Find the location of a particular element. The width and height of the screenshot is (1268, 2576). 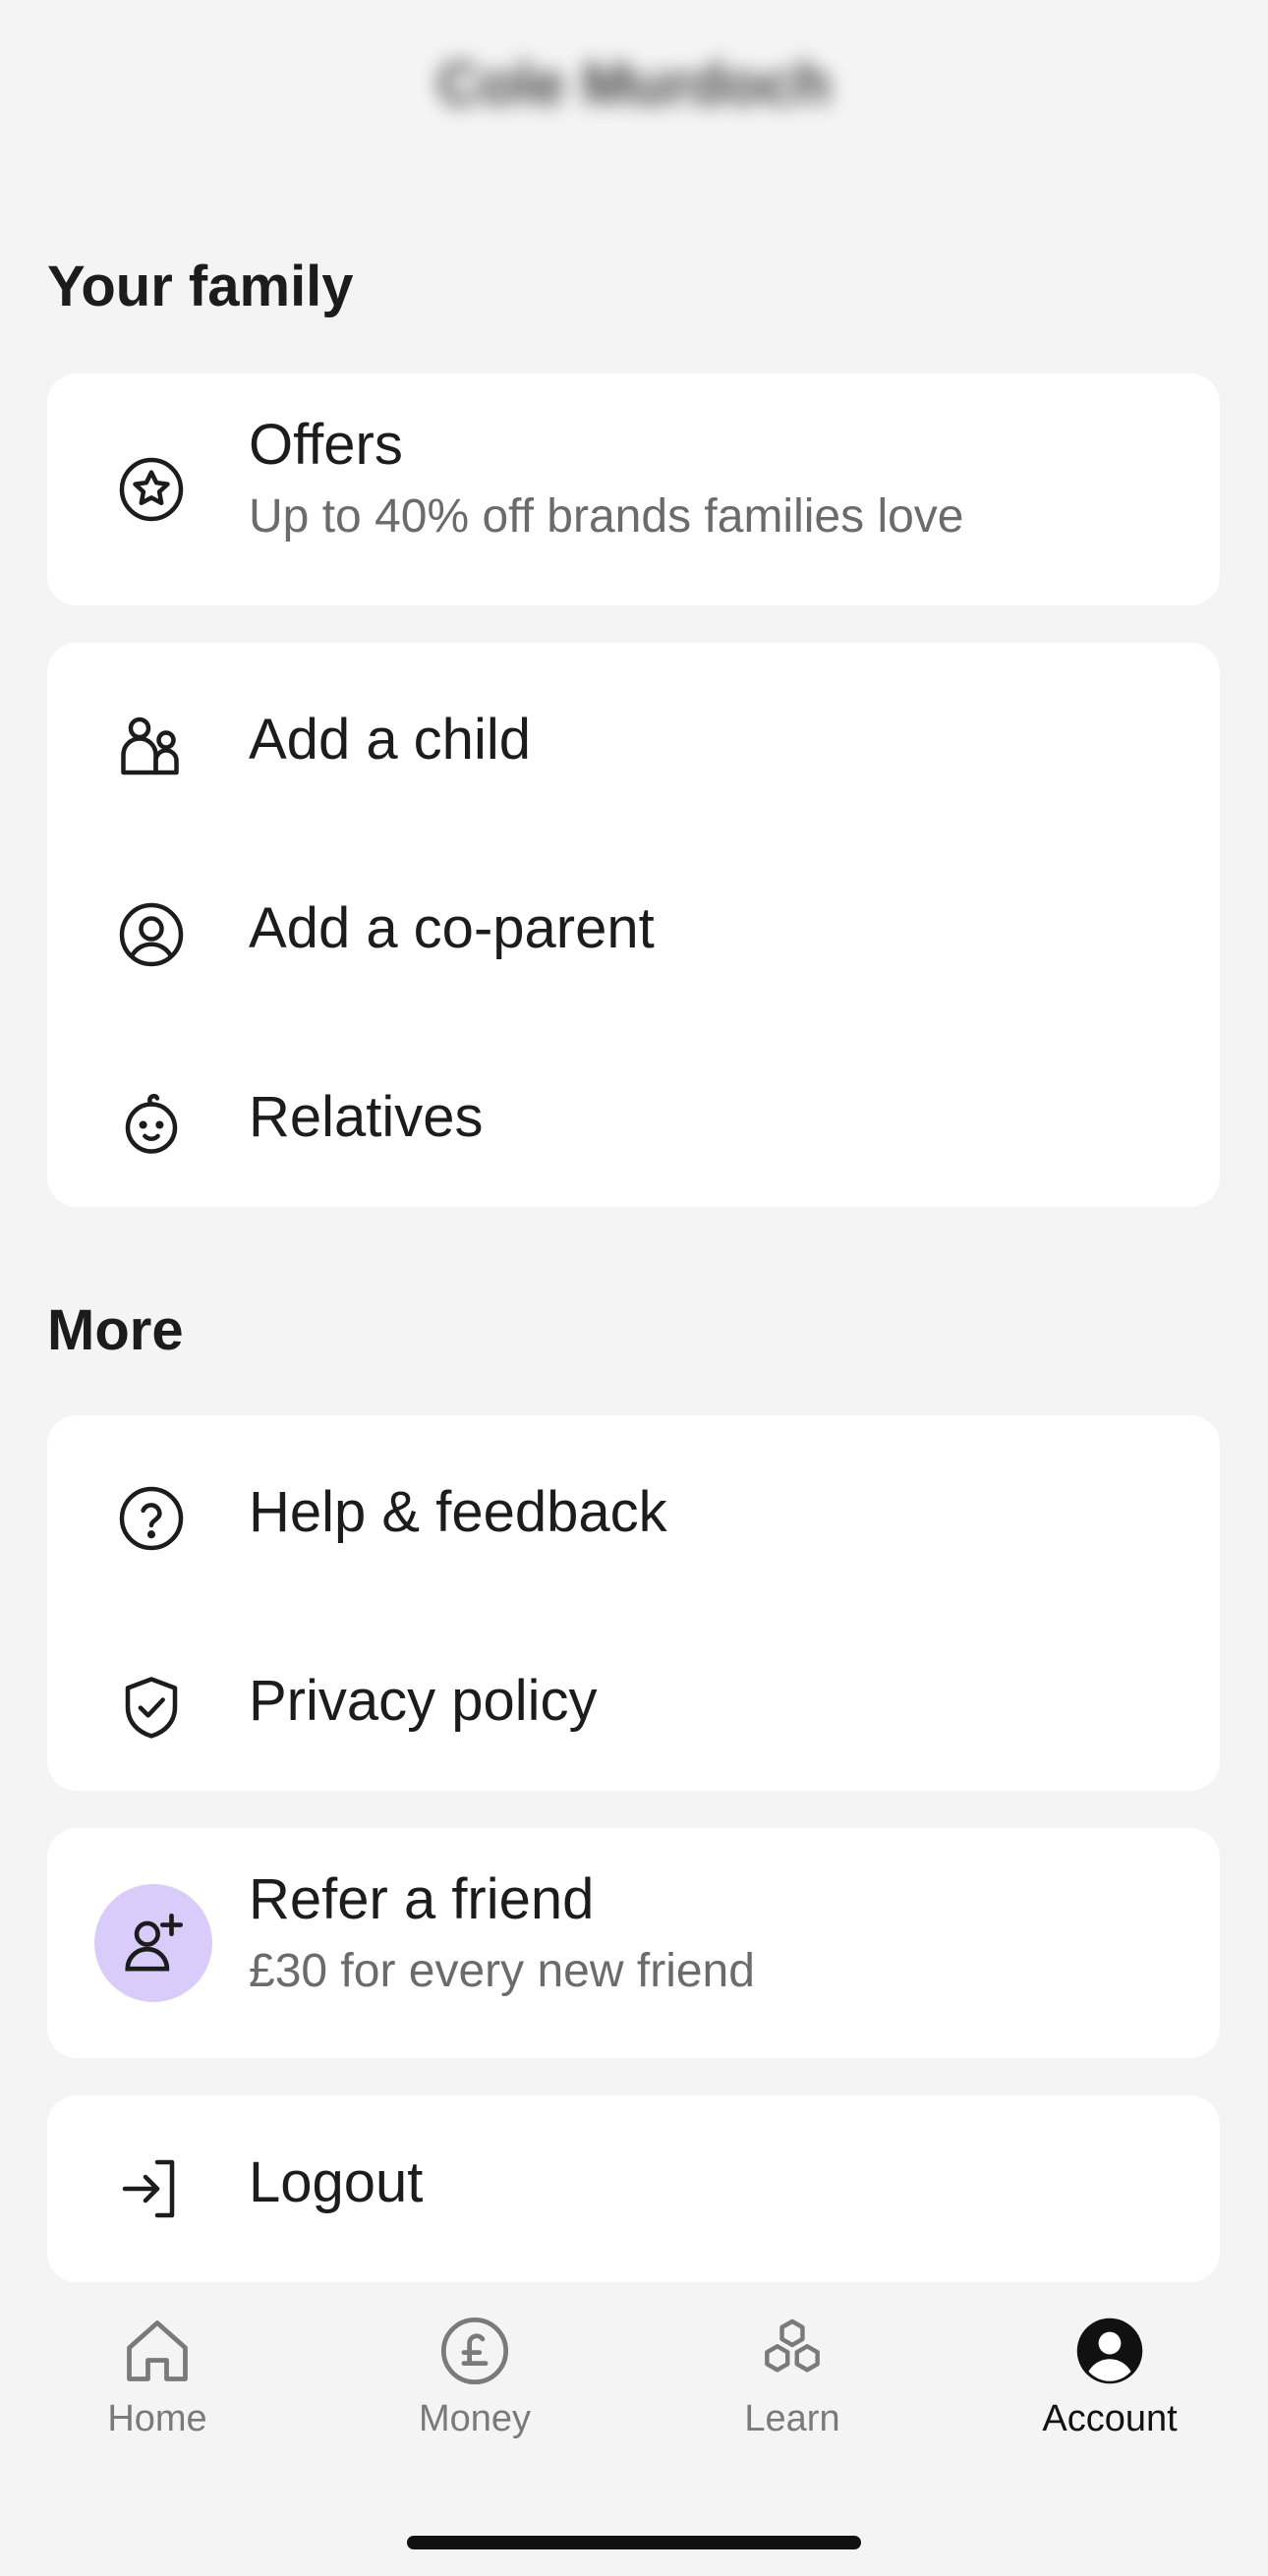

question-circle-icon is located at coordinates (151, 1519).